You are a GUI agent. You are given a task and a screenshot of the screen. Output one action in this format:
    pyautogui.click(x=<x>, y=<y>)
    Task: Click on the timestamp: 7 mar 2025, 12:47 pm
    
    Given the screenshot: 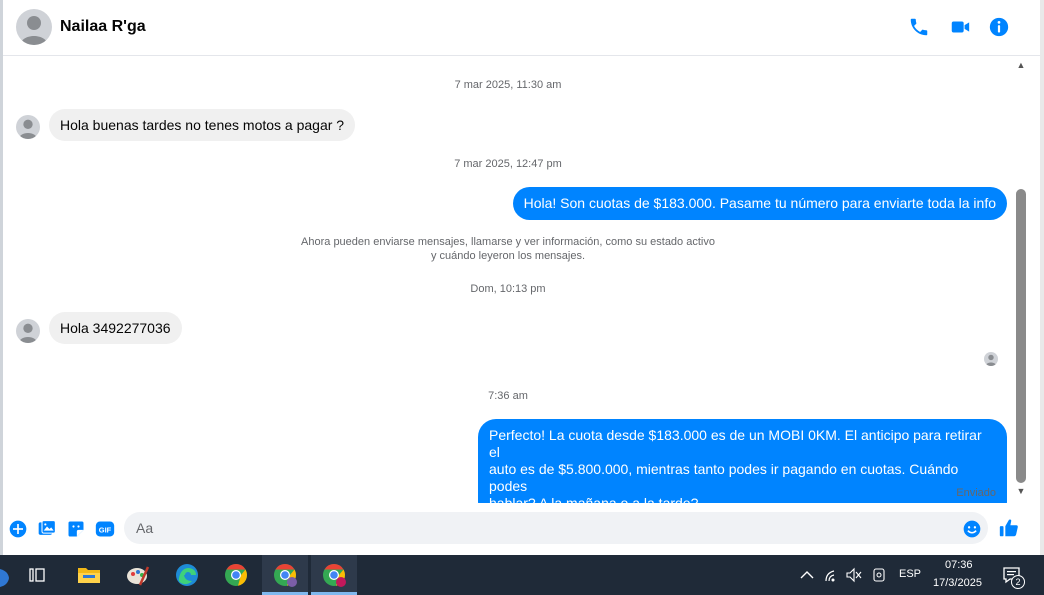 What is the action you would take?
    pyautogui.click(x=508, y=164)
    